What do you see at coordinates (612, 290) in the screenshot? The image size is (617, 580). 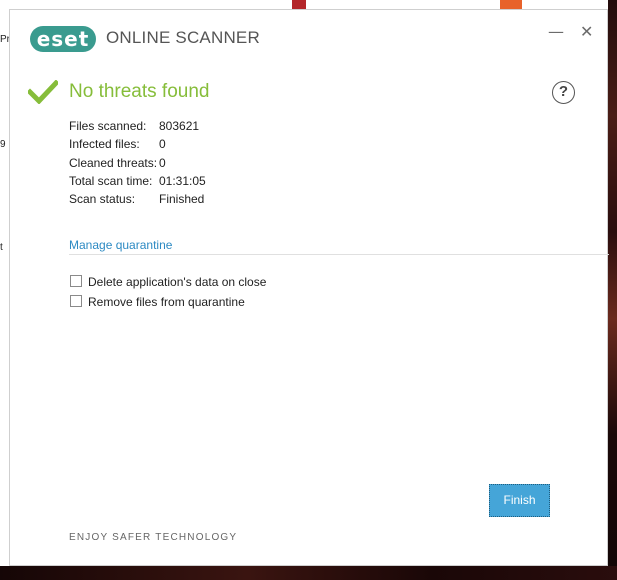 I see `desktop-right-strip` at bounding box center [612, 290].